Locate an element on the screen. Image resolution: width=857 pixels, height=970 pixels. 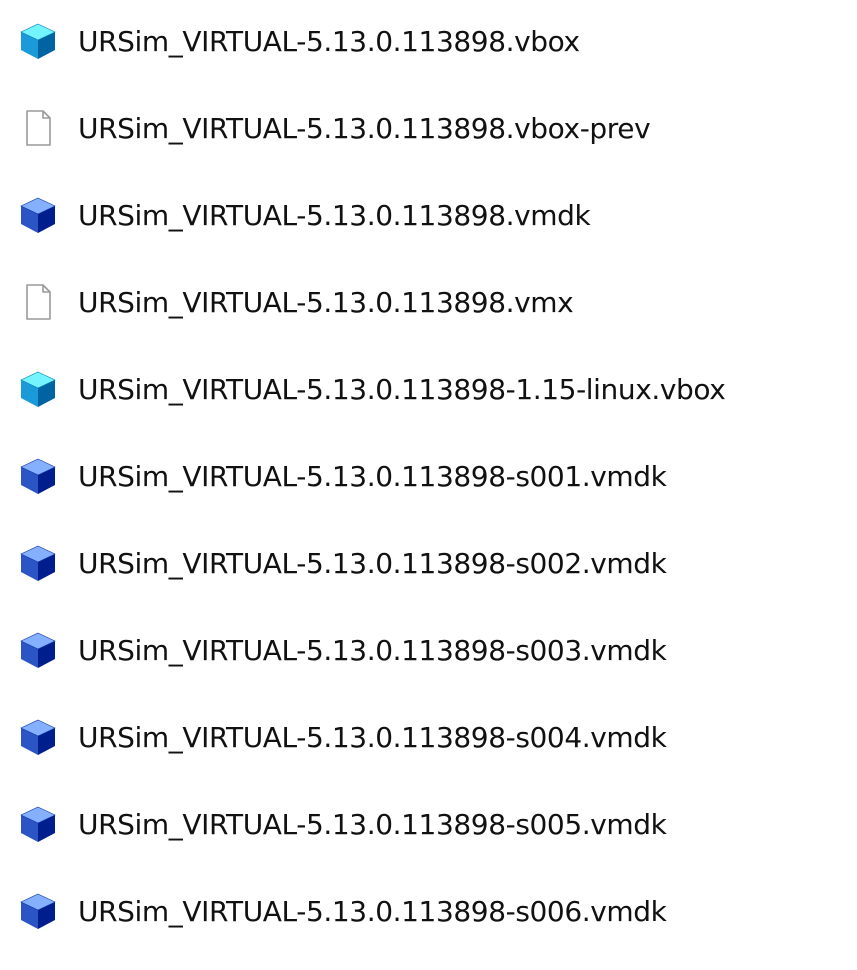
file-name: URSim_VIRTUAL-5.13.0.113898.vbox is located at coordinates (329, 41).